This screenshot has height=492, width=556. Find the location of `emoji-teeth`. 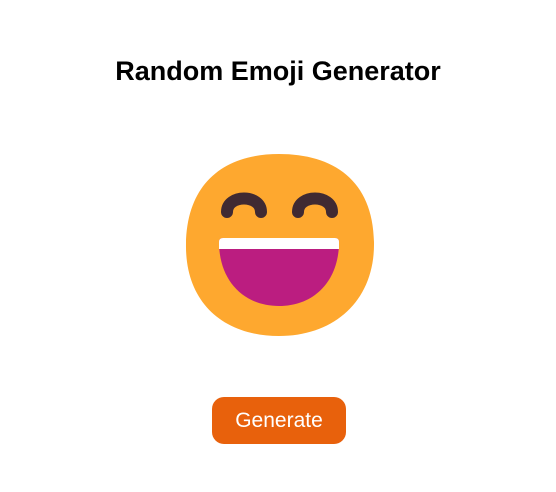

emoji-teeth is located at coordinates (279, 243).